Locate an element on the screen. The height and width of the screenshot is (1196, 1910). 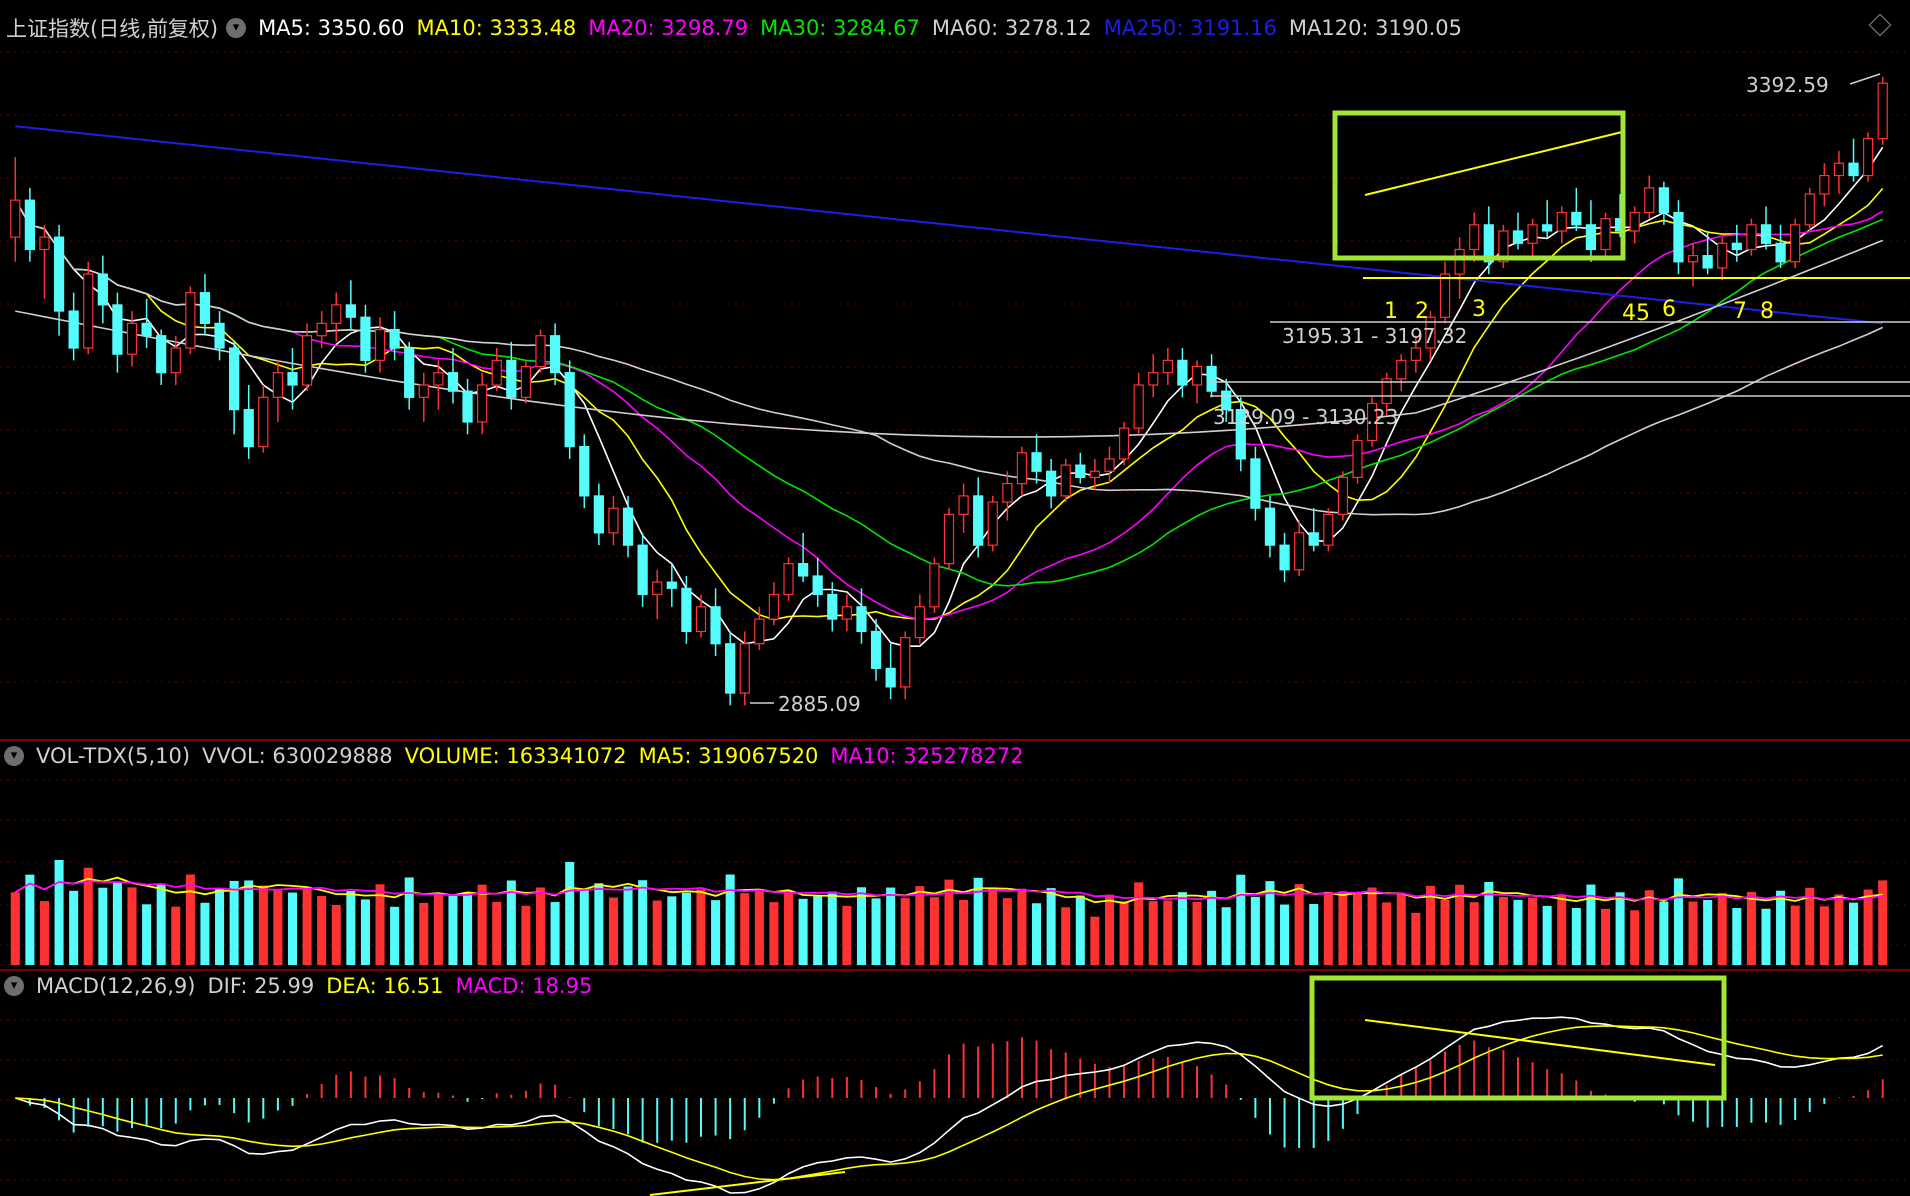
chevron-down-icon: ▾ is located at coordinates (14, 756).